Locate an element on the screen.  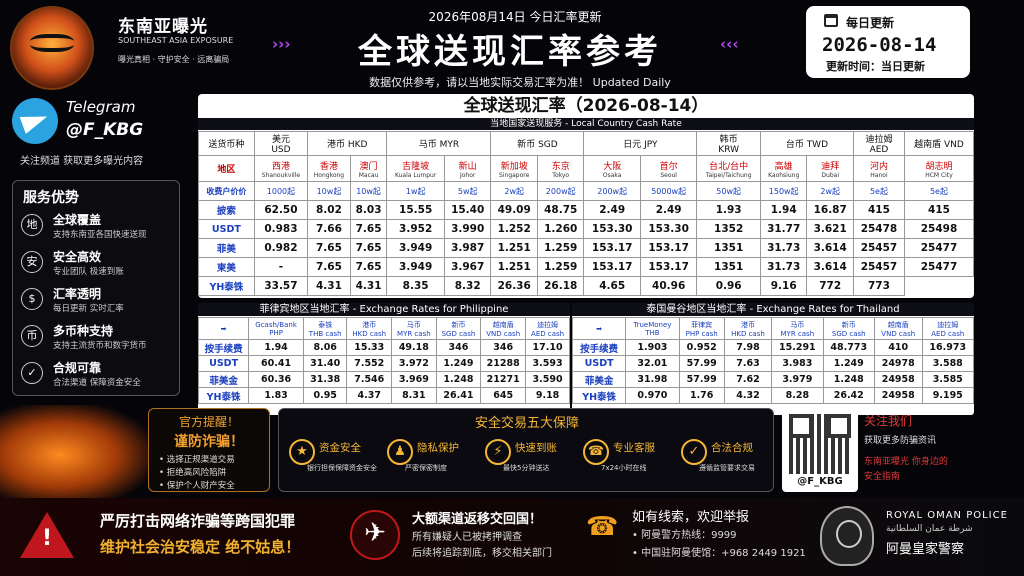
safety-title: 合法合规 is located at coordinates (732, 448).